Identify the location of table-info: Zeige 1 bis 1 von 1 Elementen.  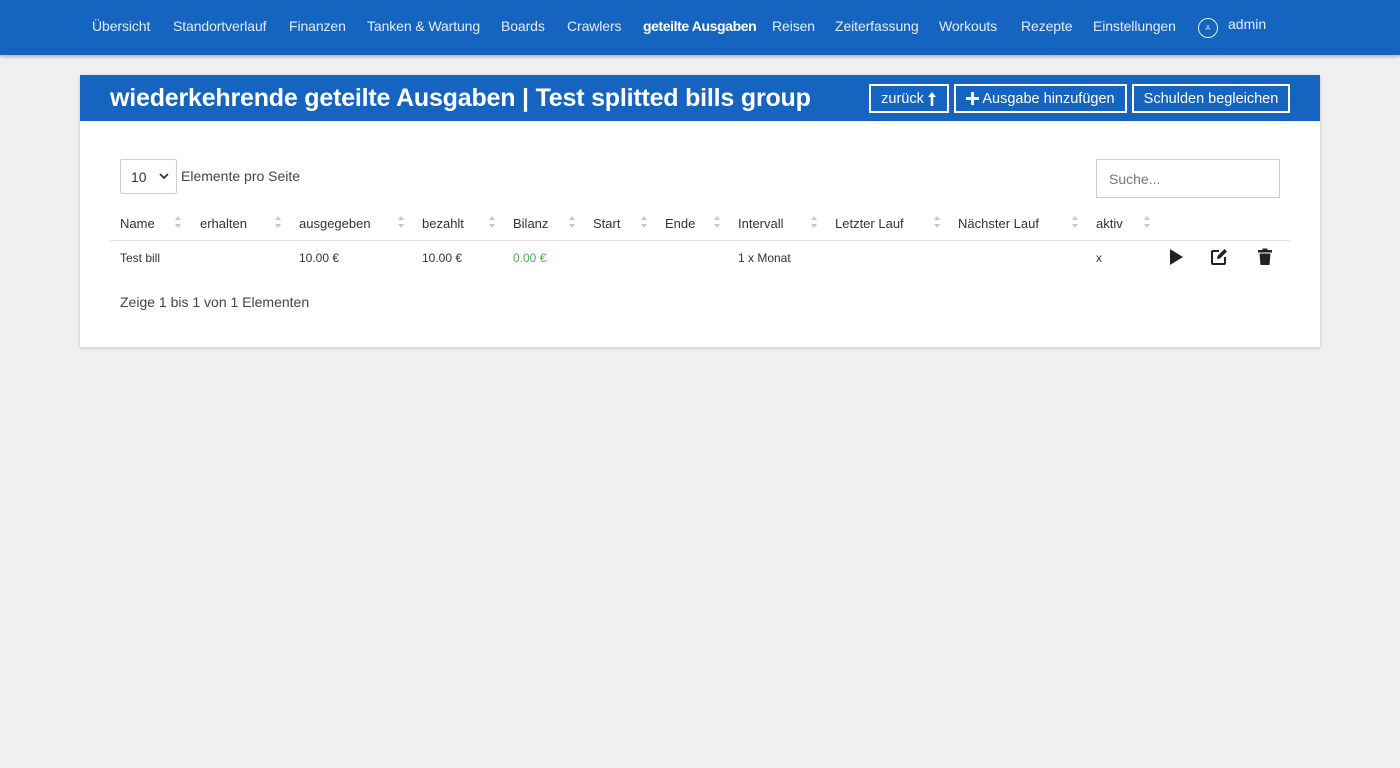
(215, 302).